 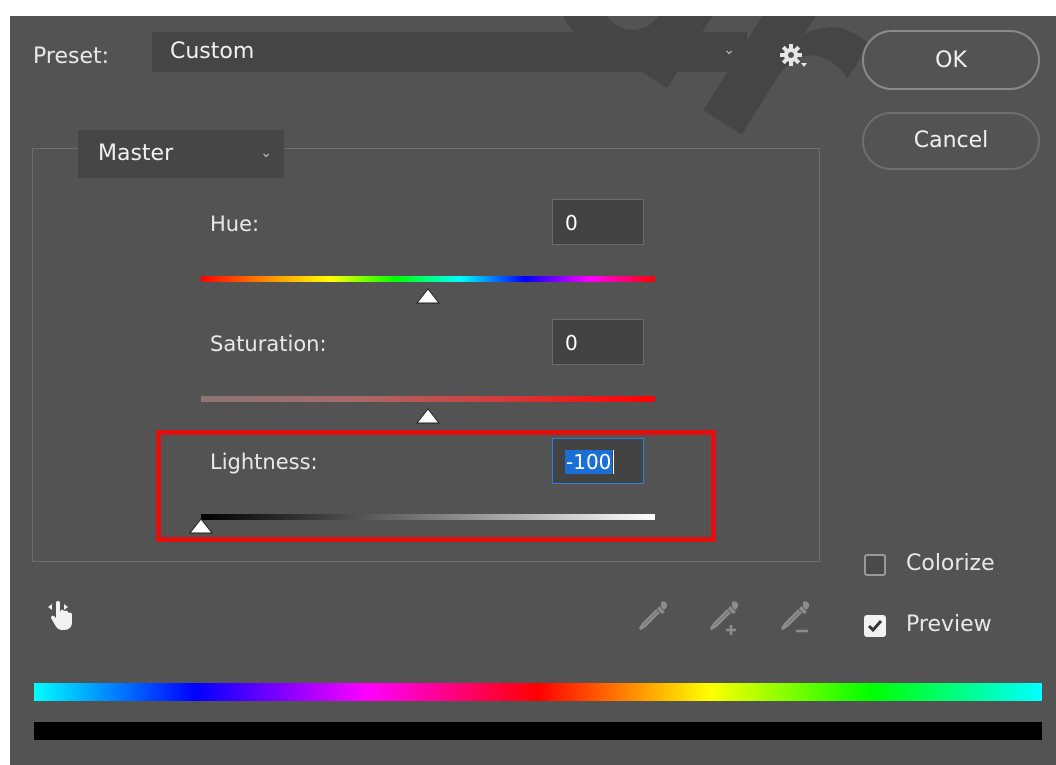 I want to click on saturation-label: Saturation:, so click(x=268, y=344).